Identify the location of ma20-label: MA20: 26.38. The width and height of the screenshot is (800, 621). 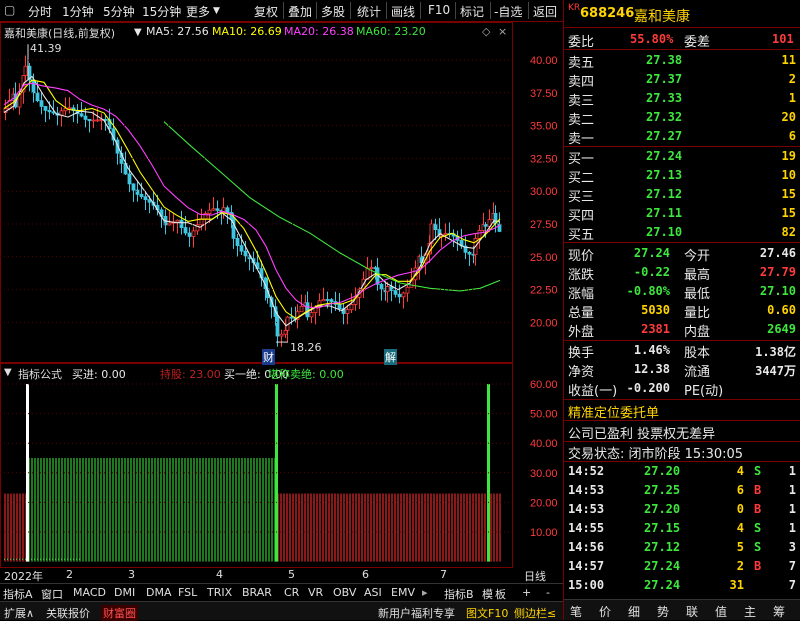
(319, 31).